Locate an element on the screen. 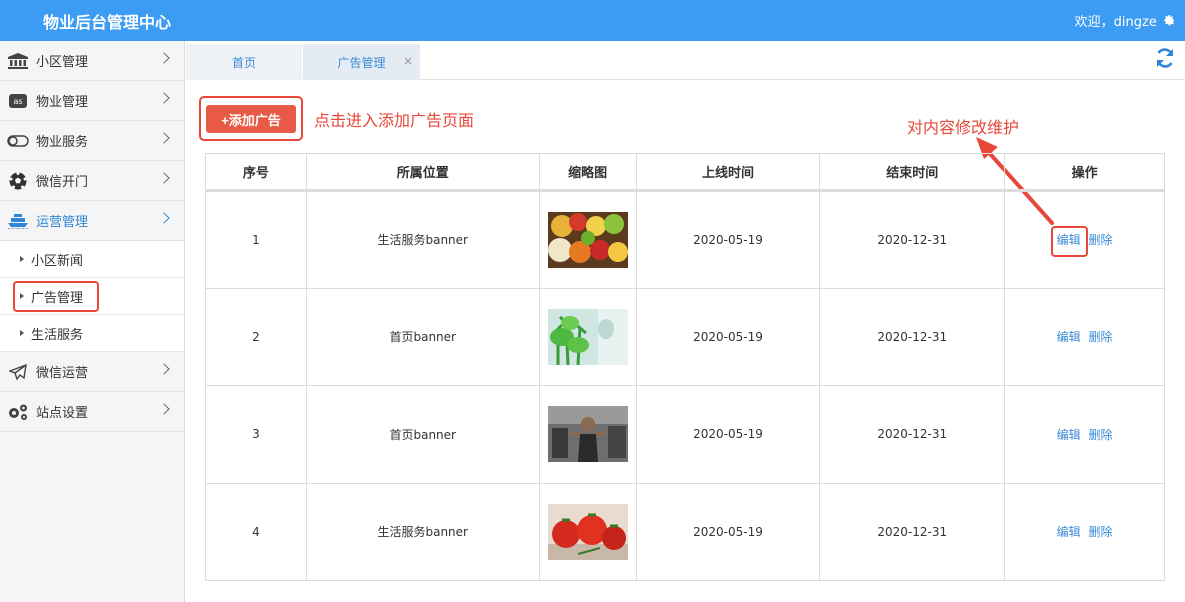 The image size is (1185, 602). column-header: 操作 is located at coordinates (1084, 172).